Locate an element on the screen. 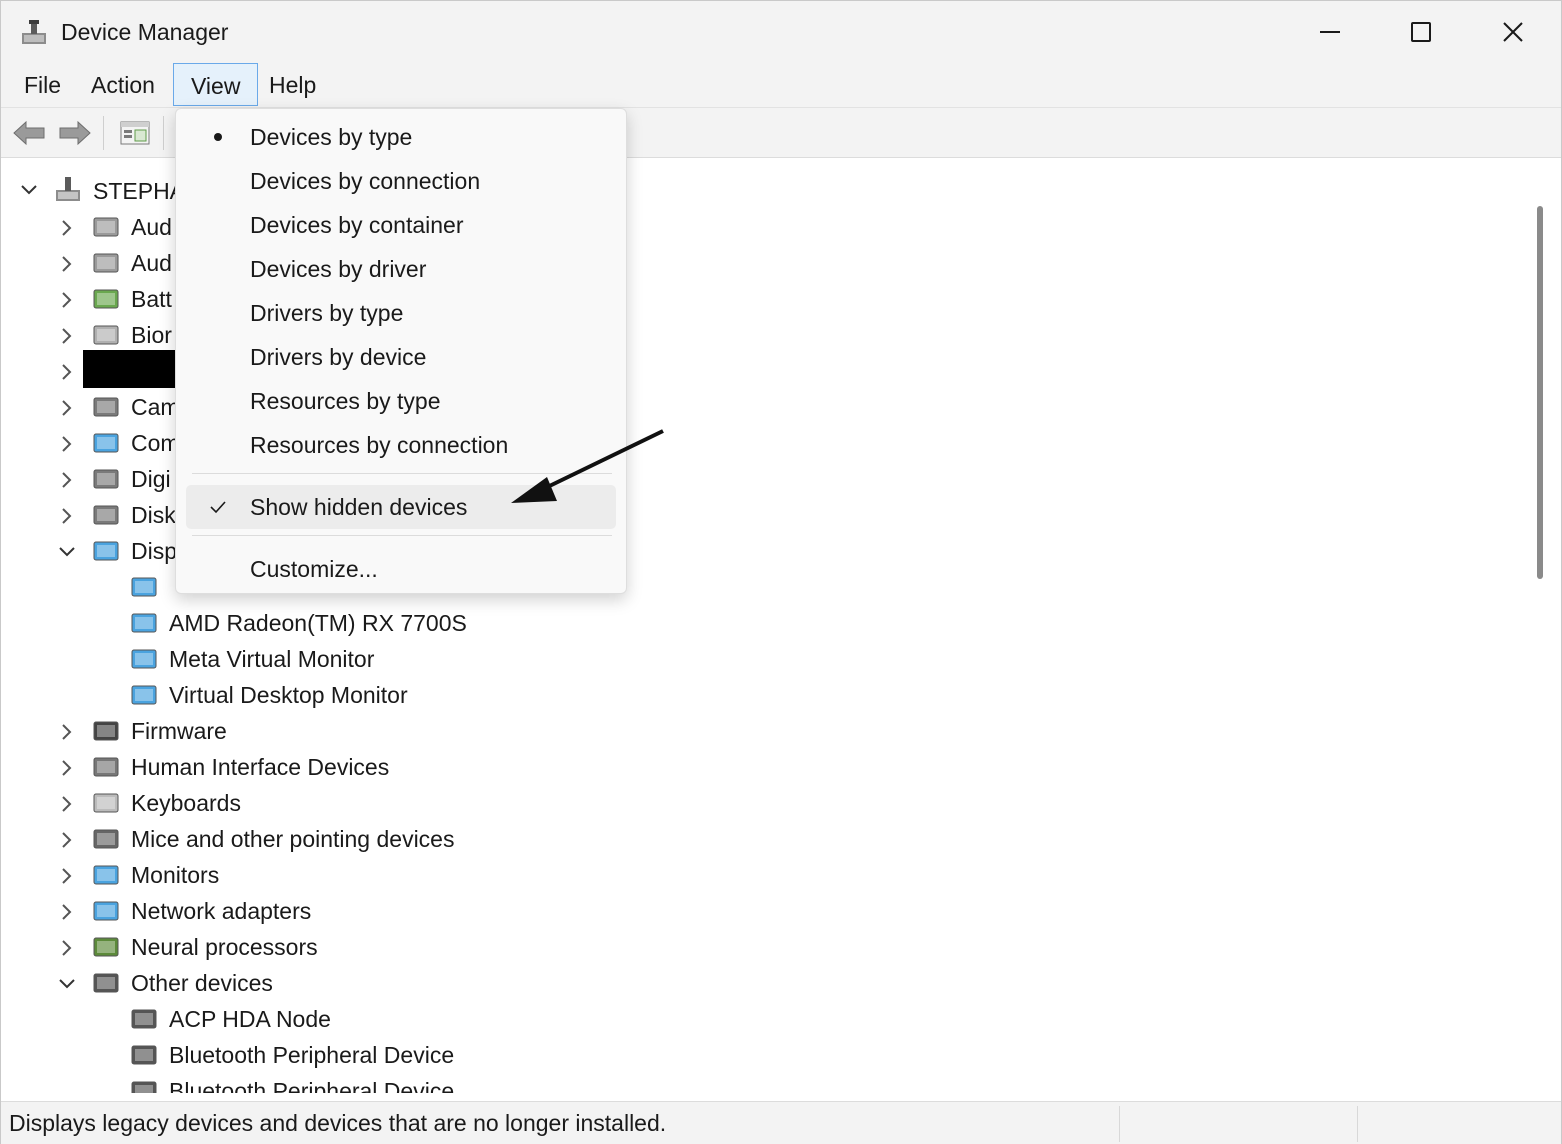 The height and width of the screenshot is (1144, 1562). tree-row-label: Digi is located at coordinates (151, 479).